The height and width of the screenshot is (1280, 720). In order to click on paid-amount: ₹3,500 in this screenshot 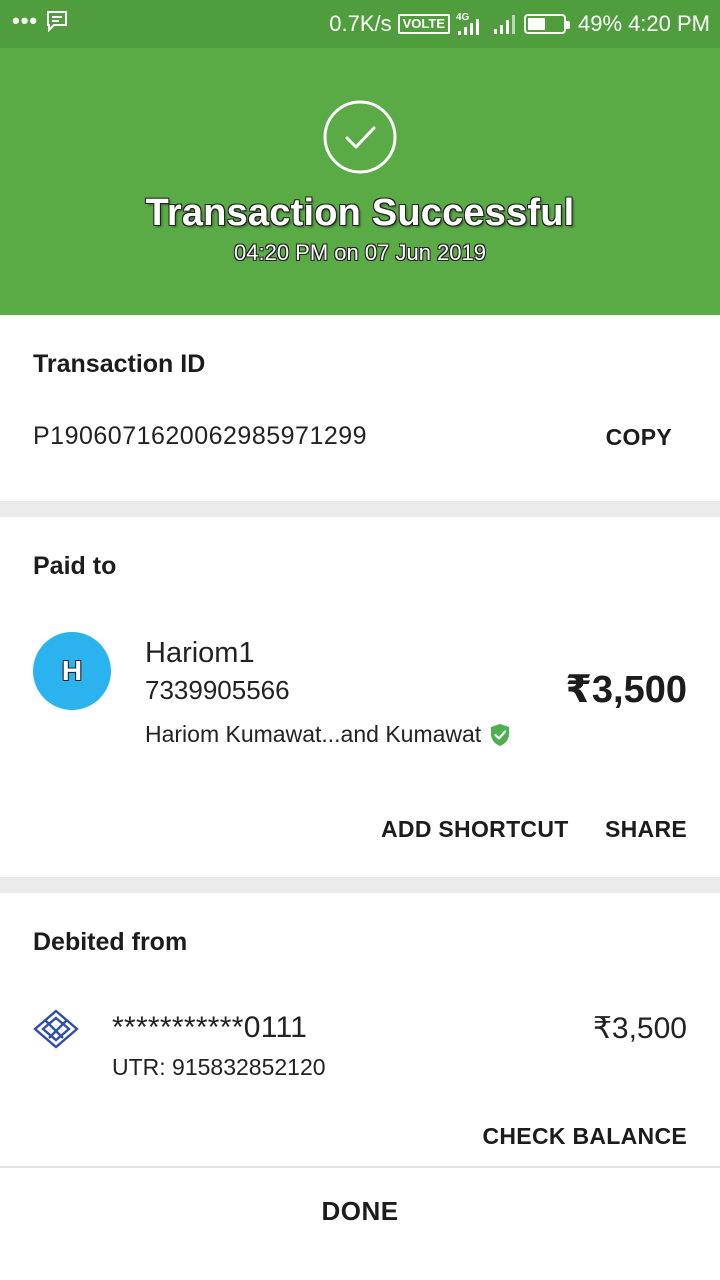, I will do `click(626, 690)`.